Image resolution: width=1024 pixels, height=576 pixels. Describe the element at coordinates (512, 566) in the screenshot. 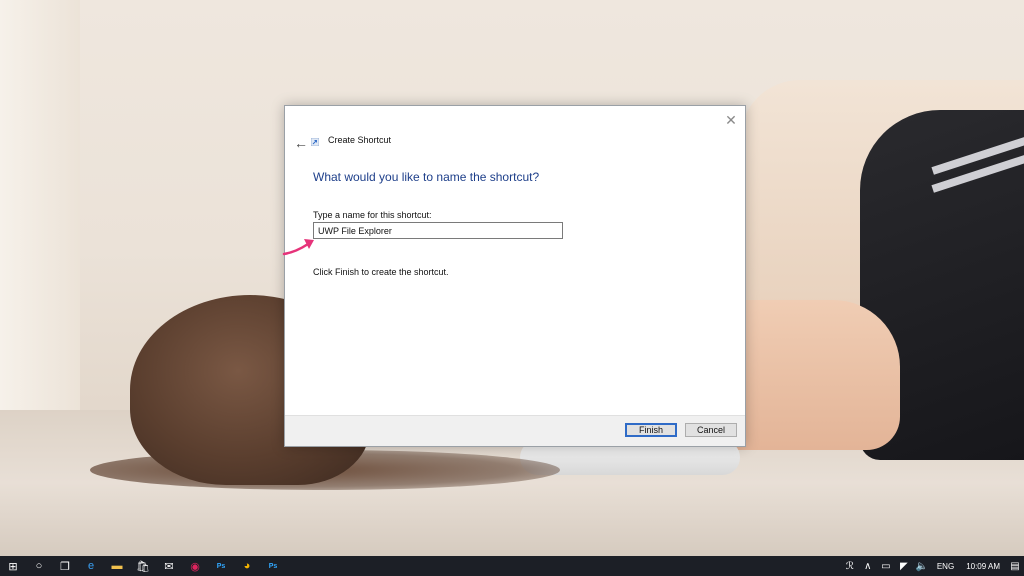

I see `taskbar: ⊞ ○ ❐ e ▬ 🛍 ✉ ◉ Ps ◕ Ps ℛ ∧ ▭ ◤ 🔈 ENG 10:09 AM ▤` at that location.